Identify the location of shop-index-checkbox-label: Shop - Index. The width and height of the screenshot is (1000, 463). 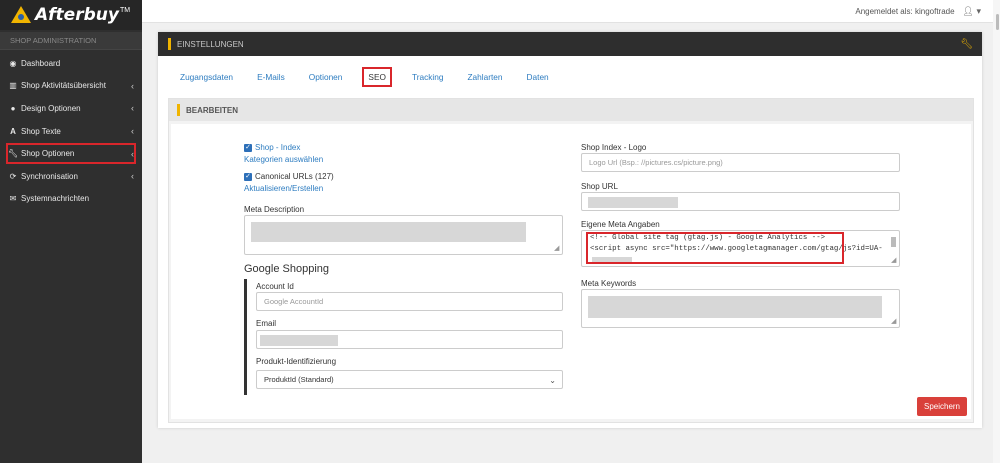
(278, 147).